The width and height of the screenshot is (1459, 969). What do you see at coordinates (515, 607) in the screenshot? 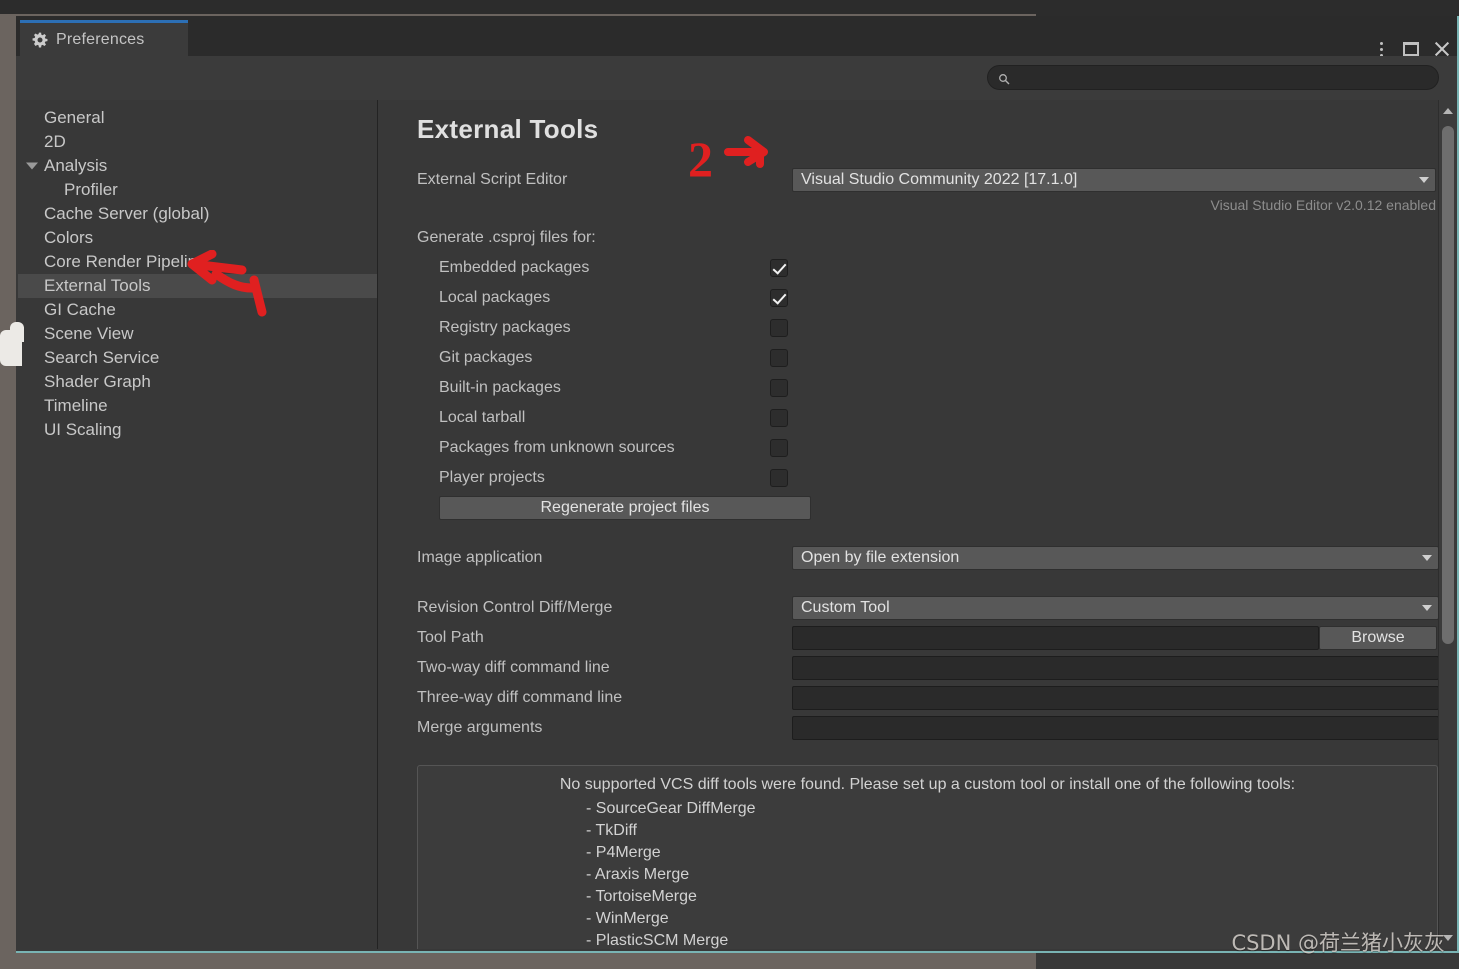
I see `revision-control-label: Revision Control Diff/Merge` at bounding box center [515, 607].